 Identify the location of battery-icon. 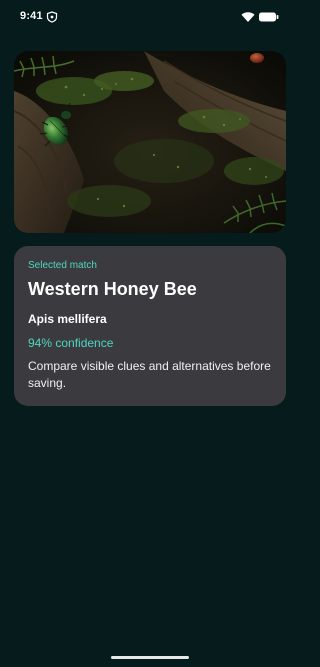
(269, 17).